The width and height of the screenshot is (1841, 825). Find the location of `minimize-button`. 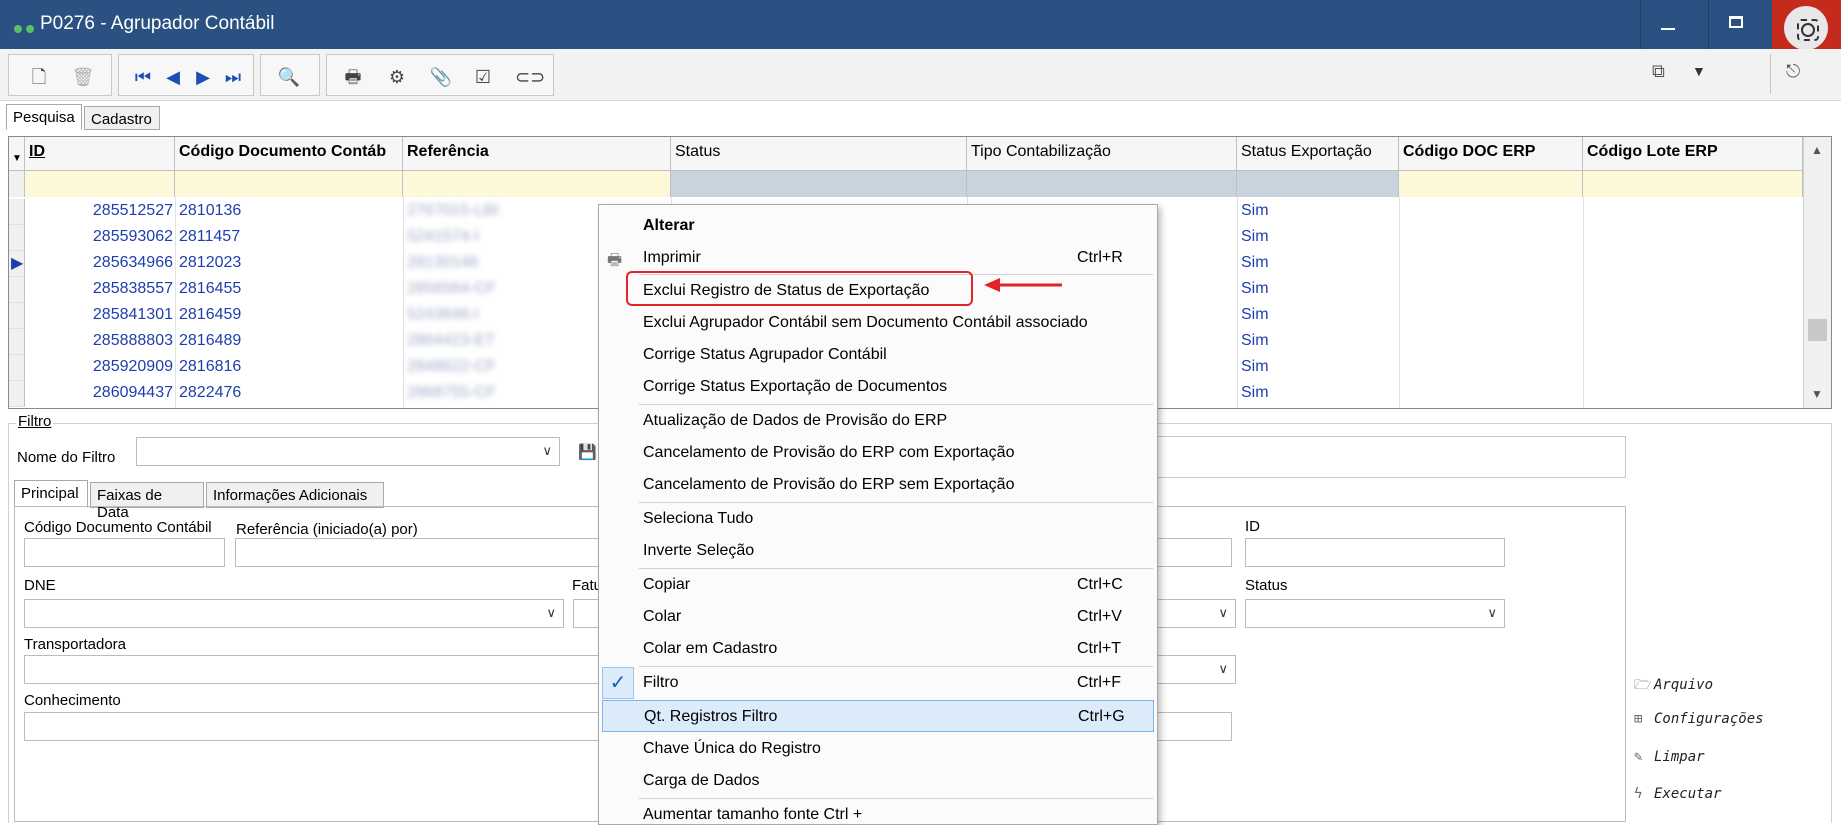

minimize-button is located at coordinates (1668, 24).